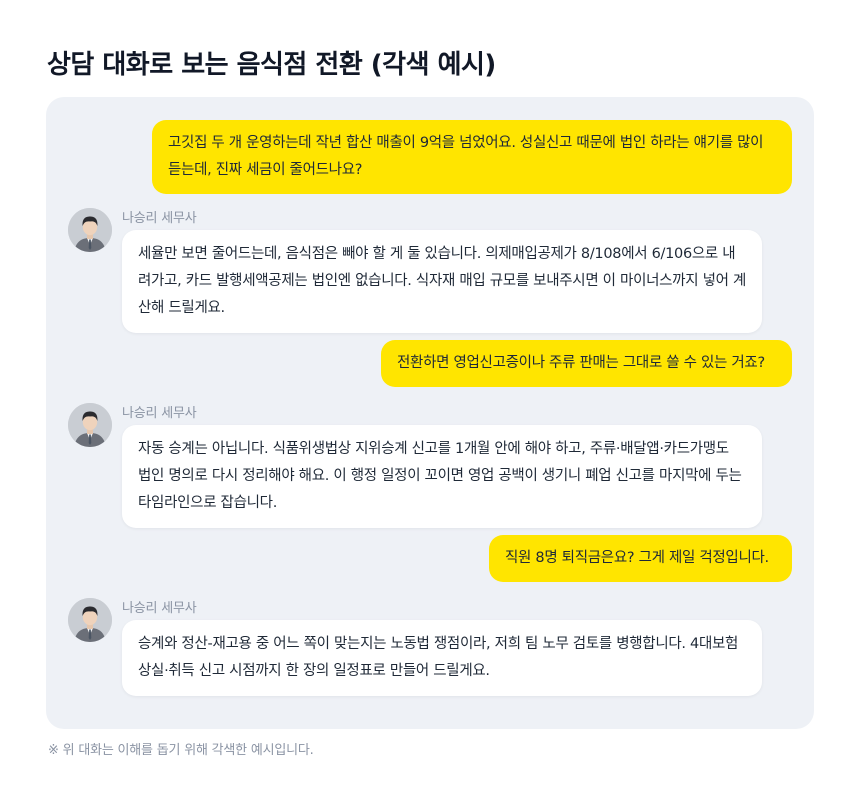 This screenshot has width=860, height=806. What do you see at coordinates (640, 558) in the screenshot?
I see `user-message-bubble: 직원 8명 퇴직금은요? 그게 제일 걱정입니다.` at bounding box center [640, 558].